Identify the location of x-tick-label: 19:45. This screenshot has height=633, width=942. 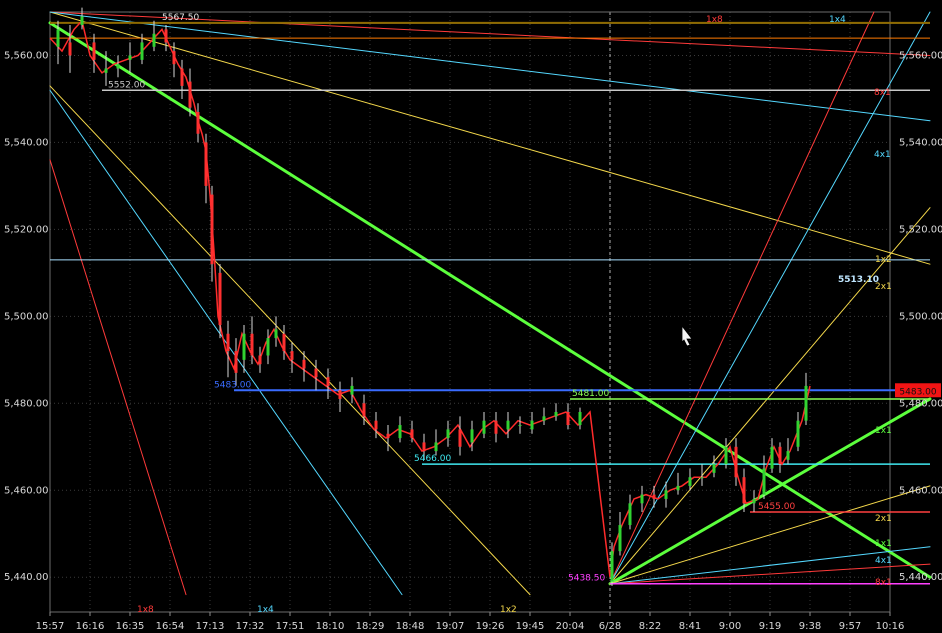
(530, 626).